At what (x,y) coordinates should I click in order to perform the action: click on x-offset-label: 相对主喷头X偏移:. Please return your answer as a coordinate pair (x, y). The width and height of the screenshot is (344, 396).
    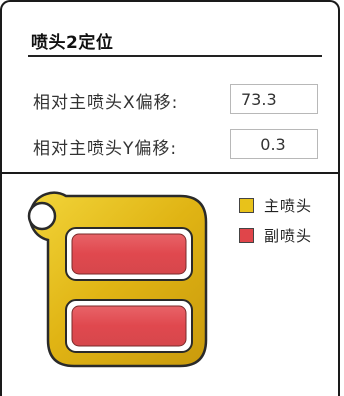
    Looking at the image, I should click on (106, 103).